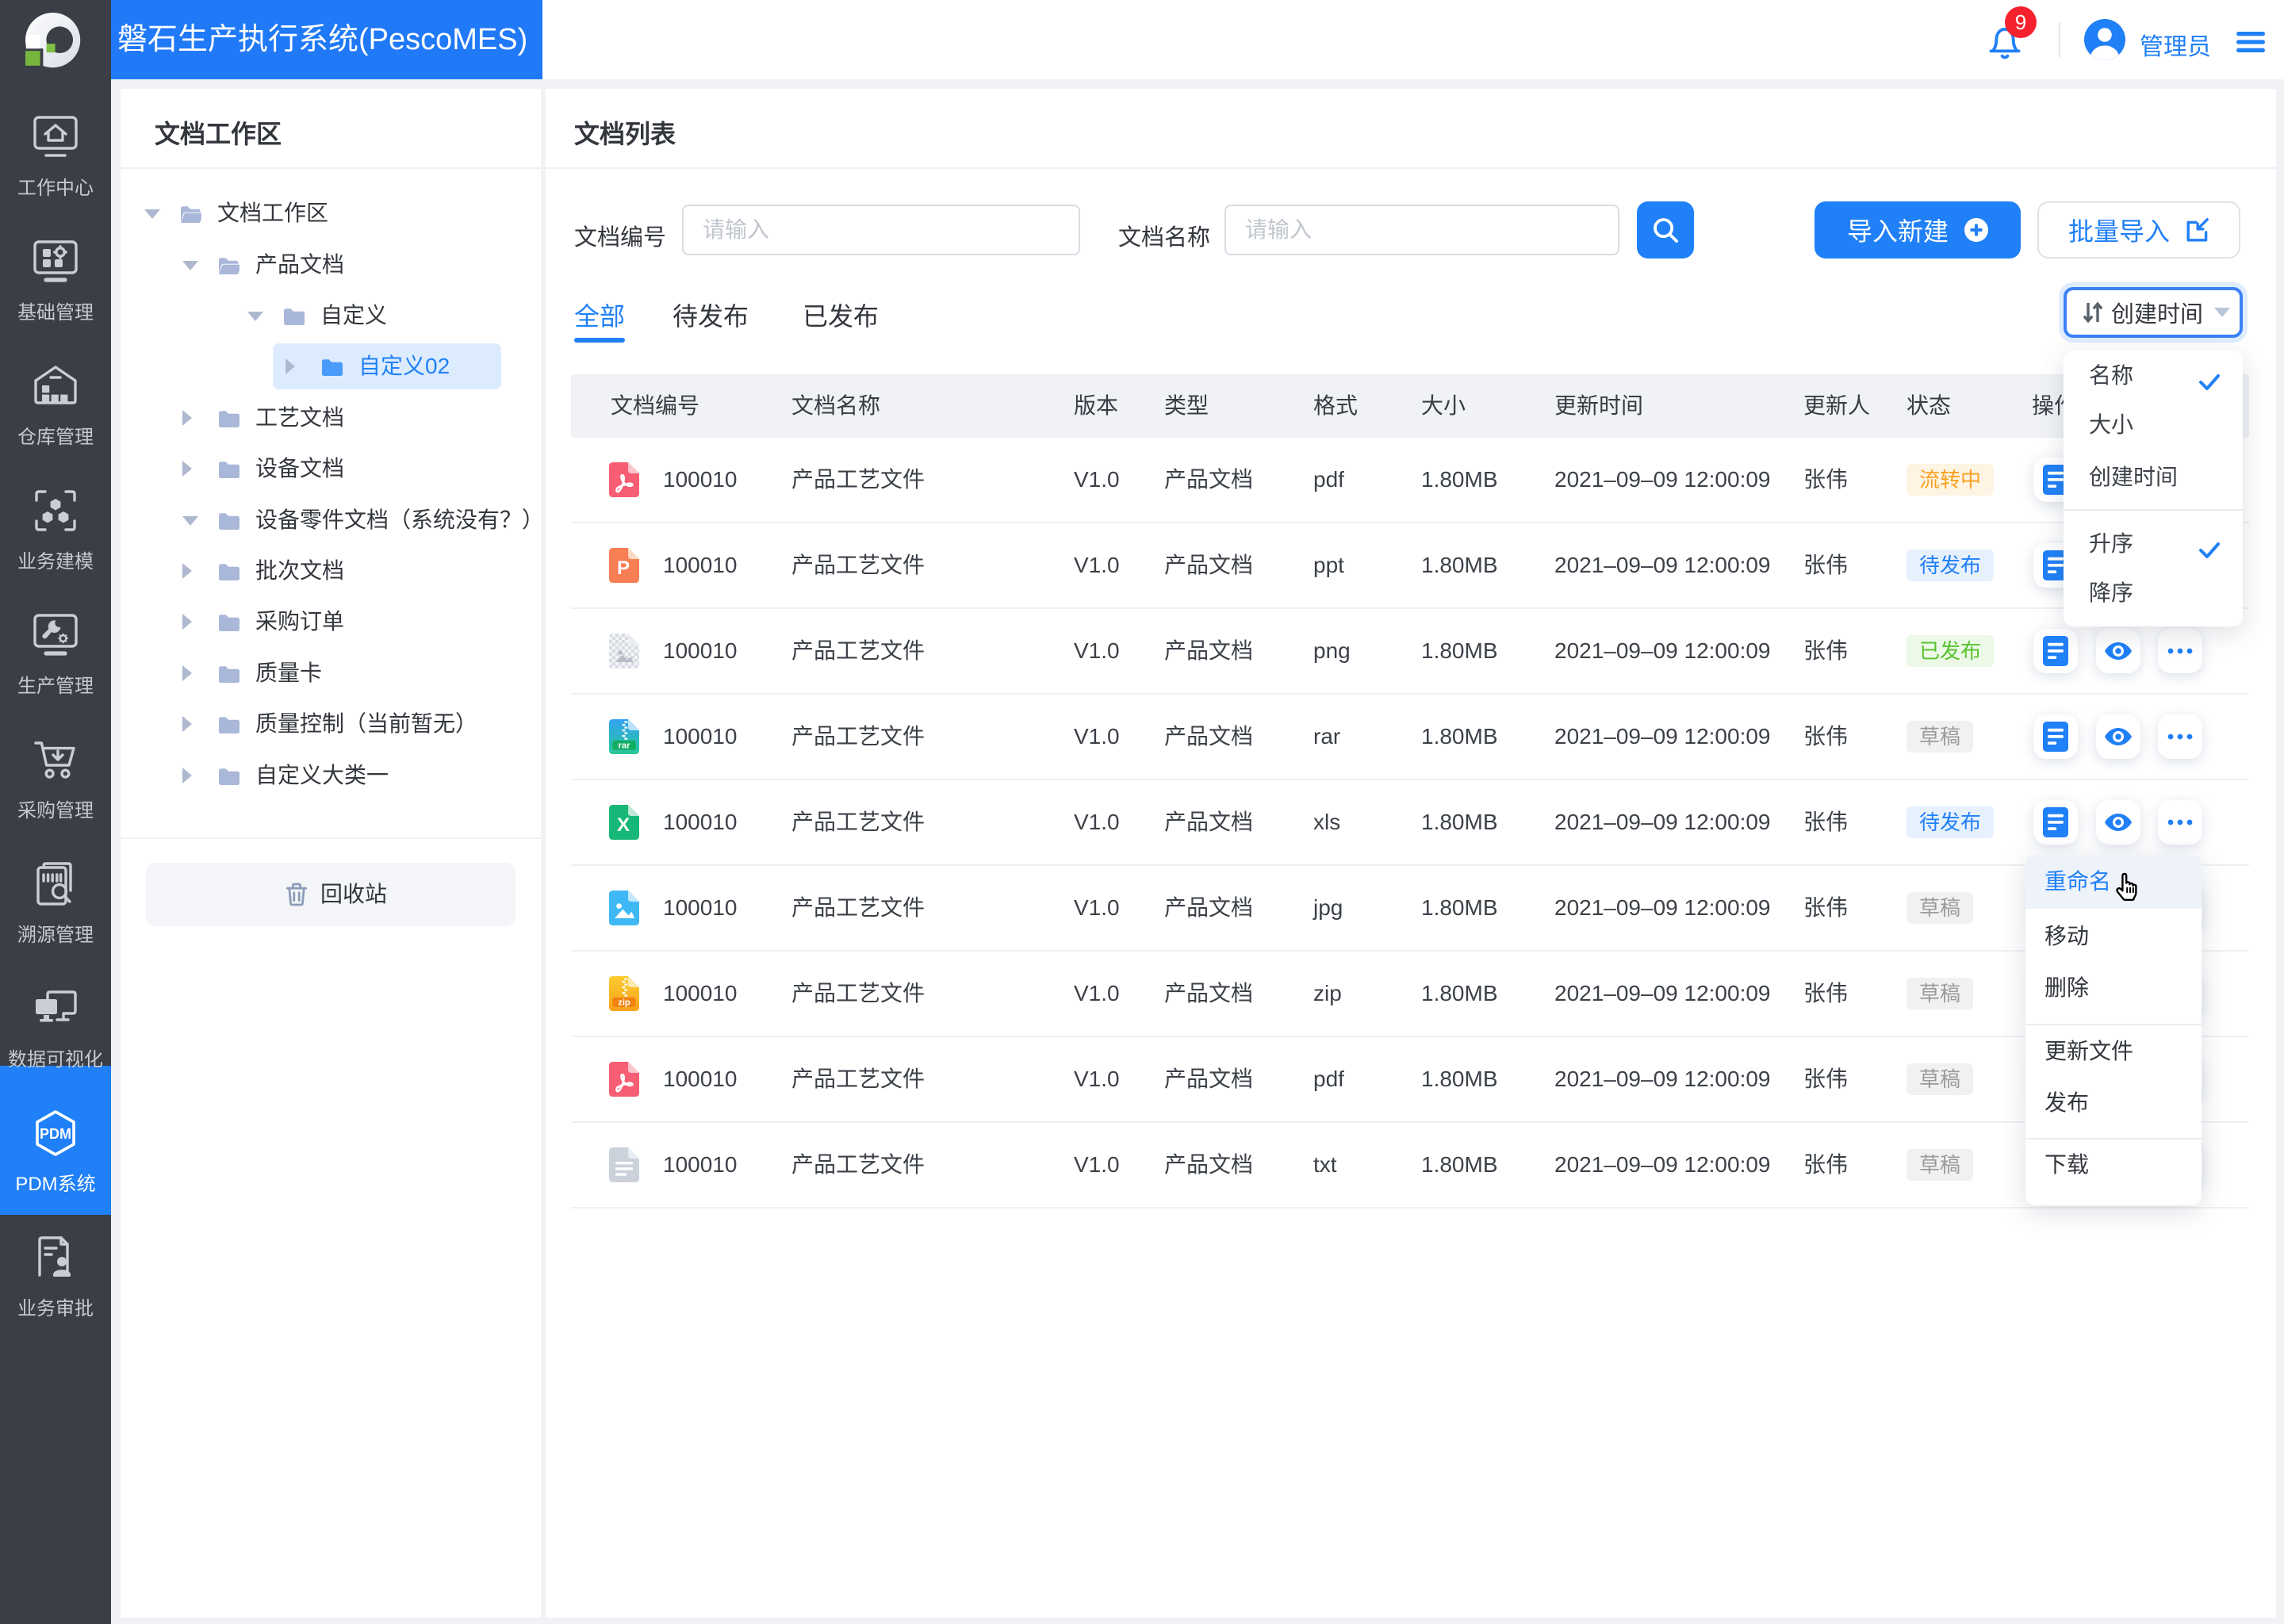 This screenshot has height=1624, width=2284. Describe the element at coordinates (624, 1003) in the screenshot. I see `svg-text: zip` at that location.